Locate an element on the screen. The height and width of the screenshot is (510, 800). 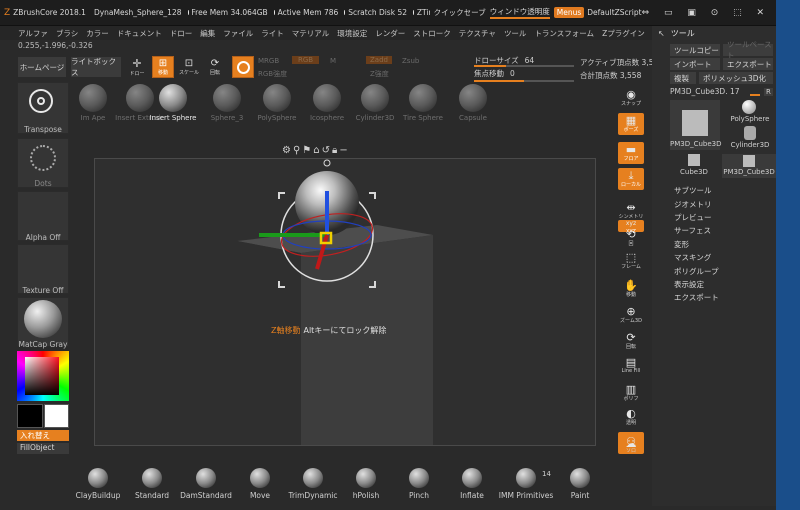
rt-button-8: ✋ 移動 is located at coordinates (631, 289).